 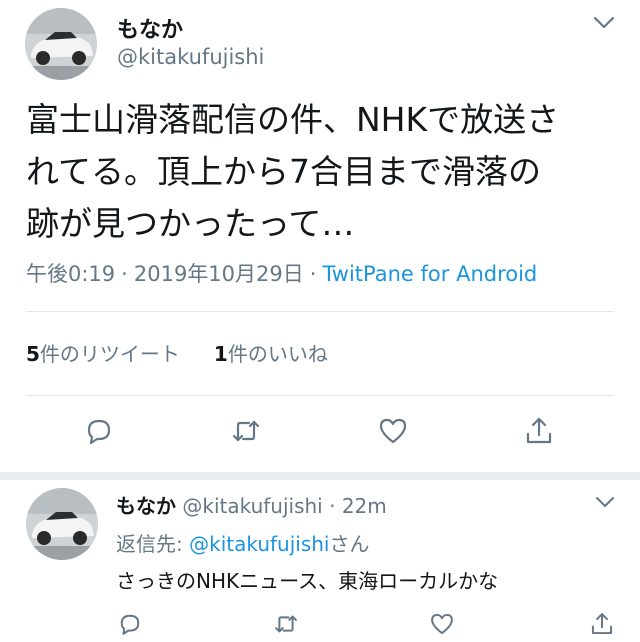 I want to click on like-count: 1, so click(x=221, y=354).